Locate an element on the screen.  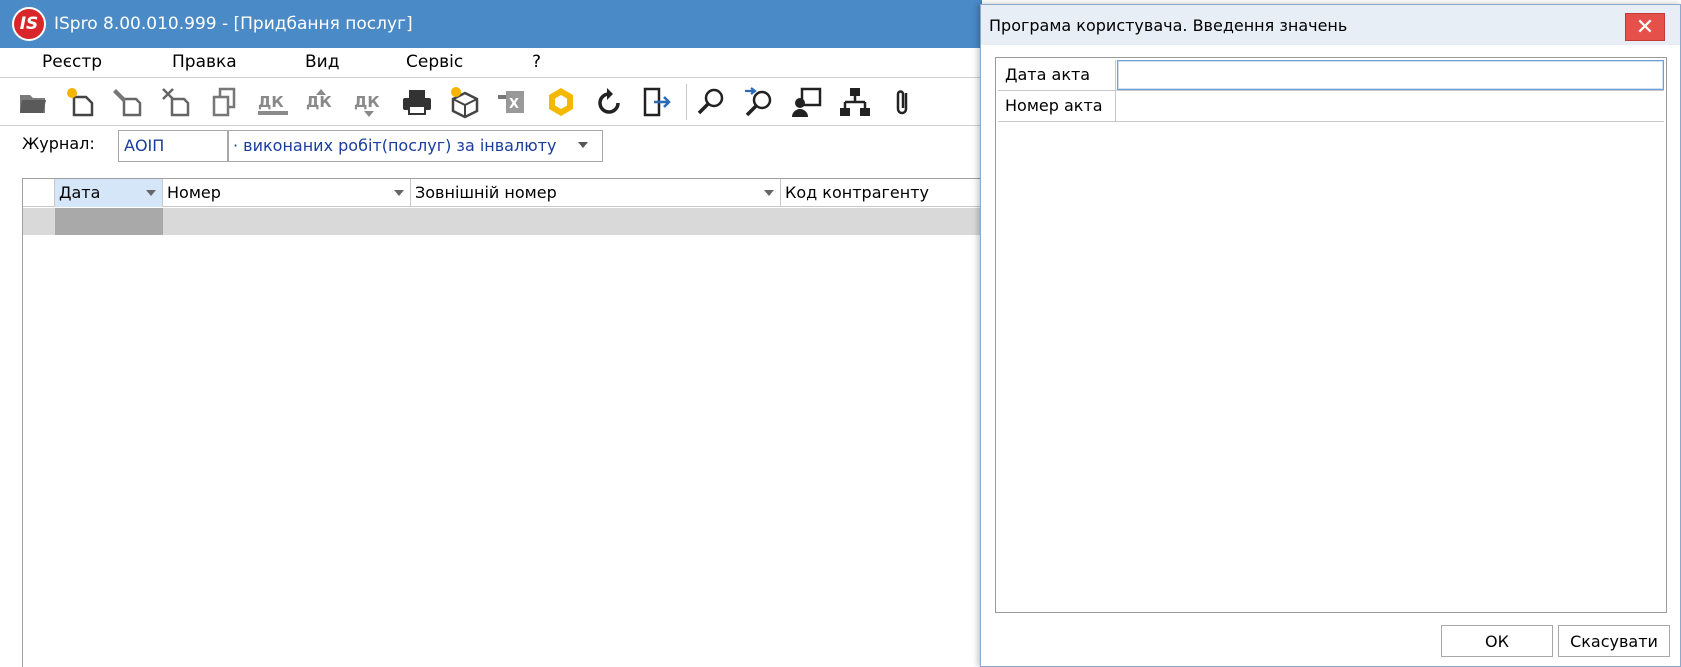
row-selector-header is located at coordinates (39, 193).